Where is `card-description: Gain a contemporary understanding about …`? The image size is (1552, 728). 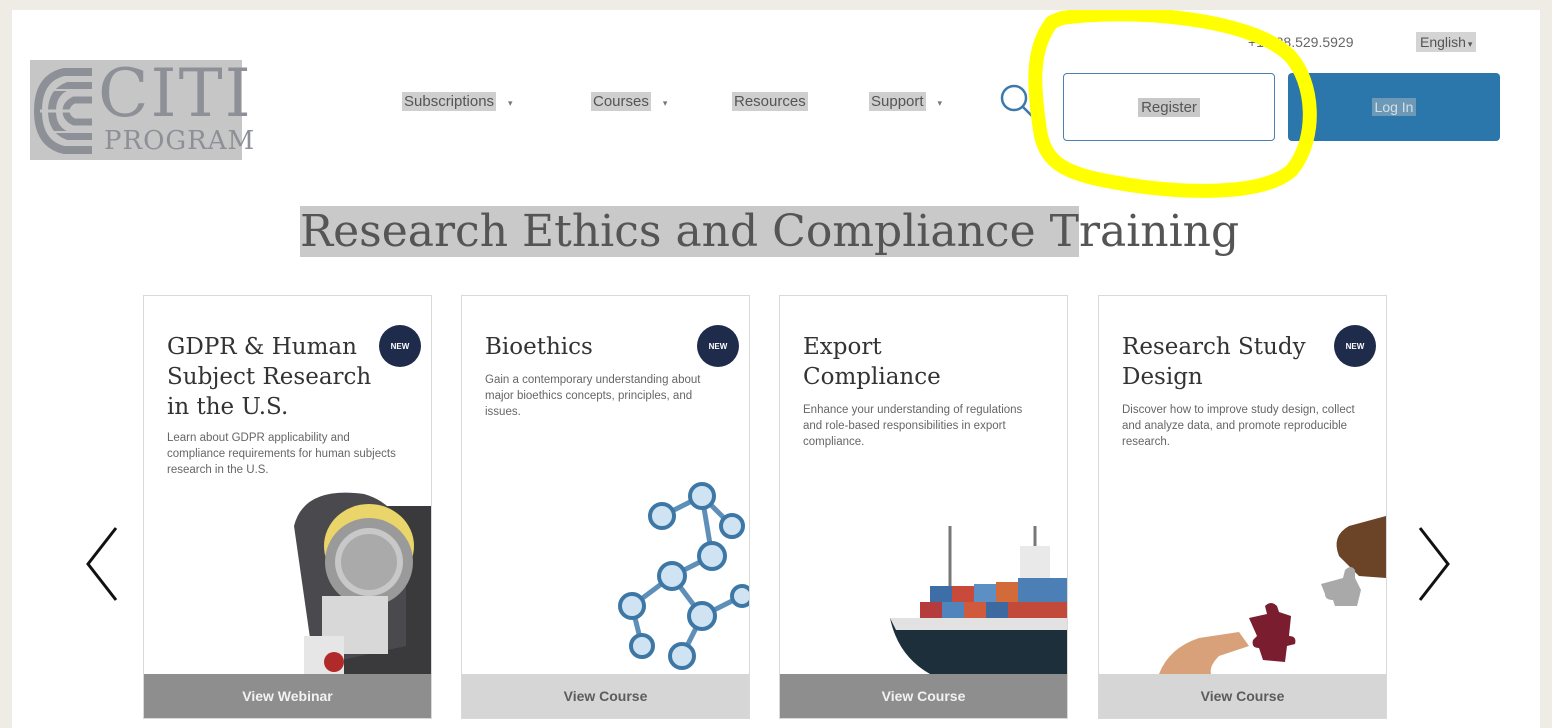 card-description: Gain a contemporary understanding about … is located at coordinates (593, 396).